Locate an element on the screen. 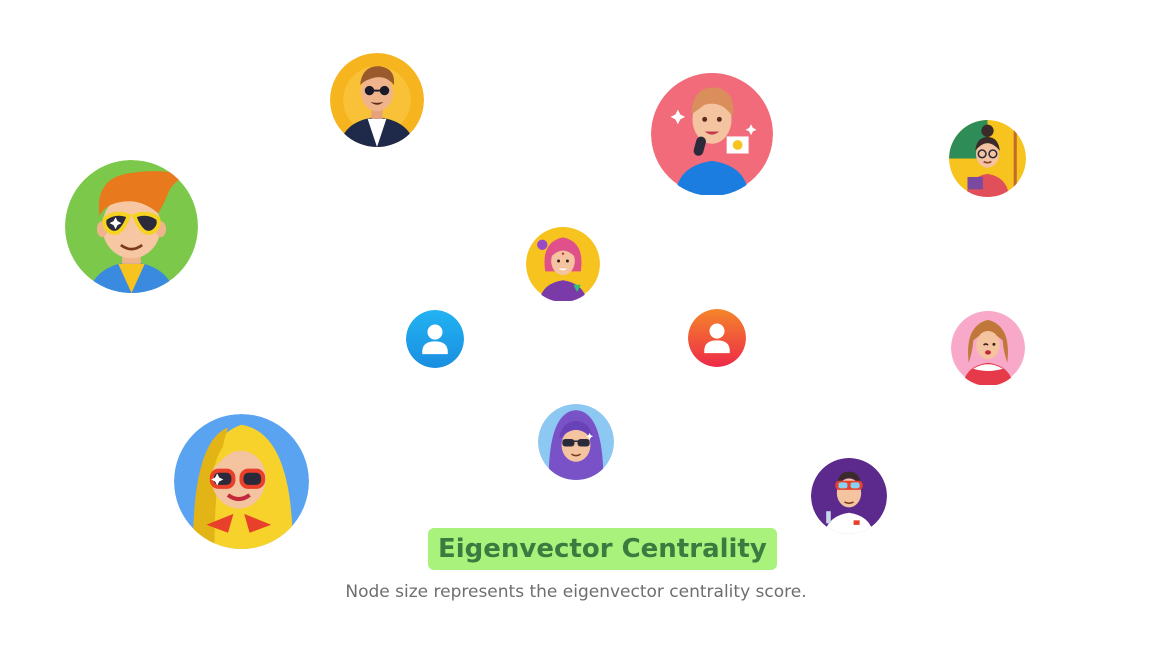 The image size is (1152, 648). avatar-girl-pink-hair-icon is located at coordinates (563, 264).